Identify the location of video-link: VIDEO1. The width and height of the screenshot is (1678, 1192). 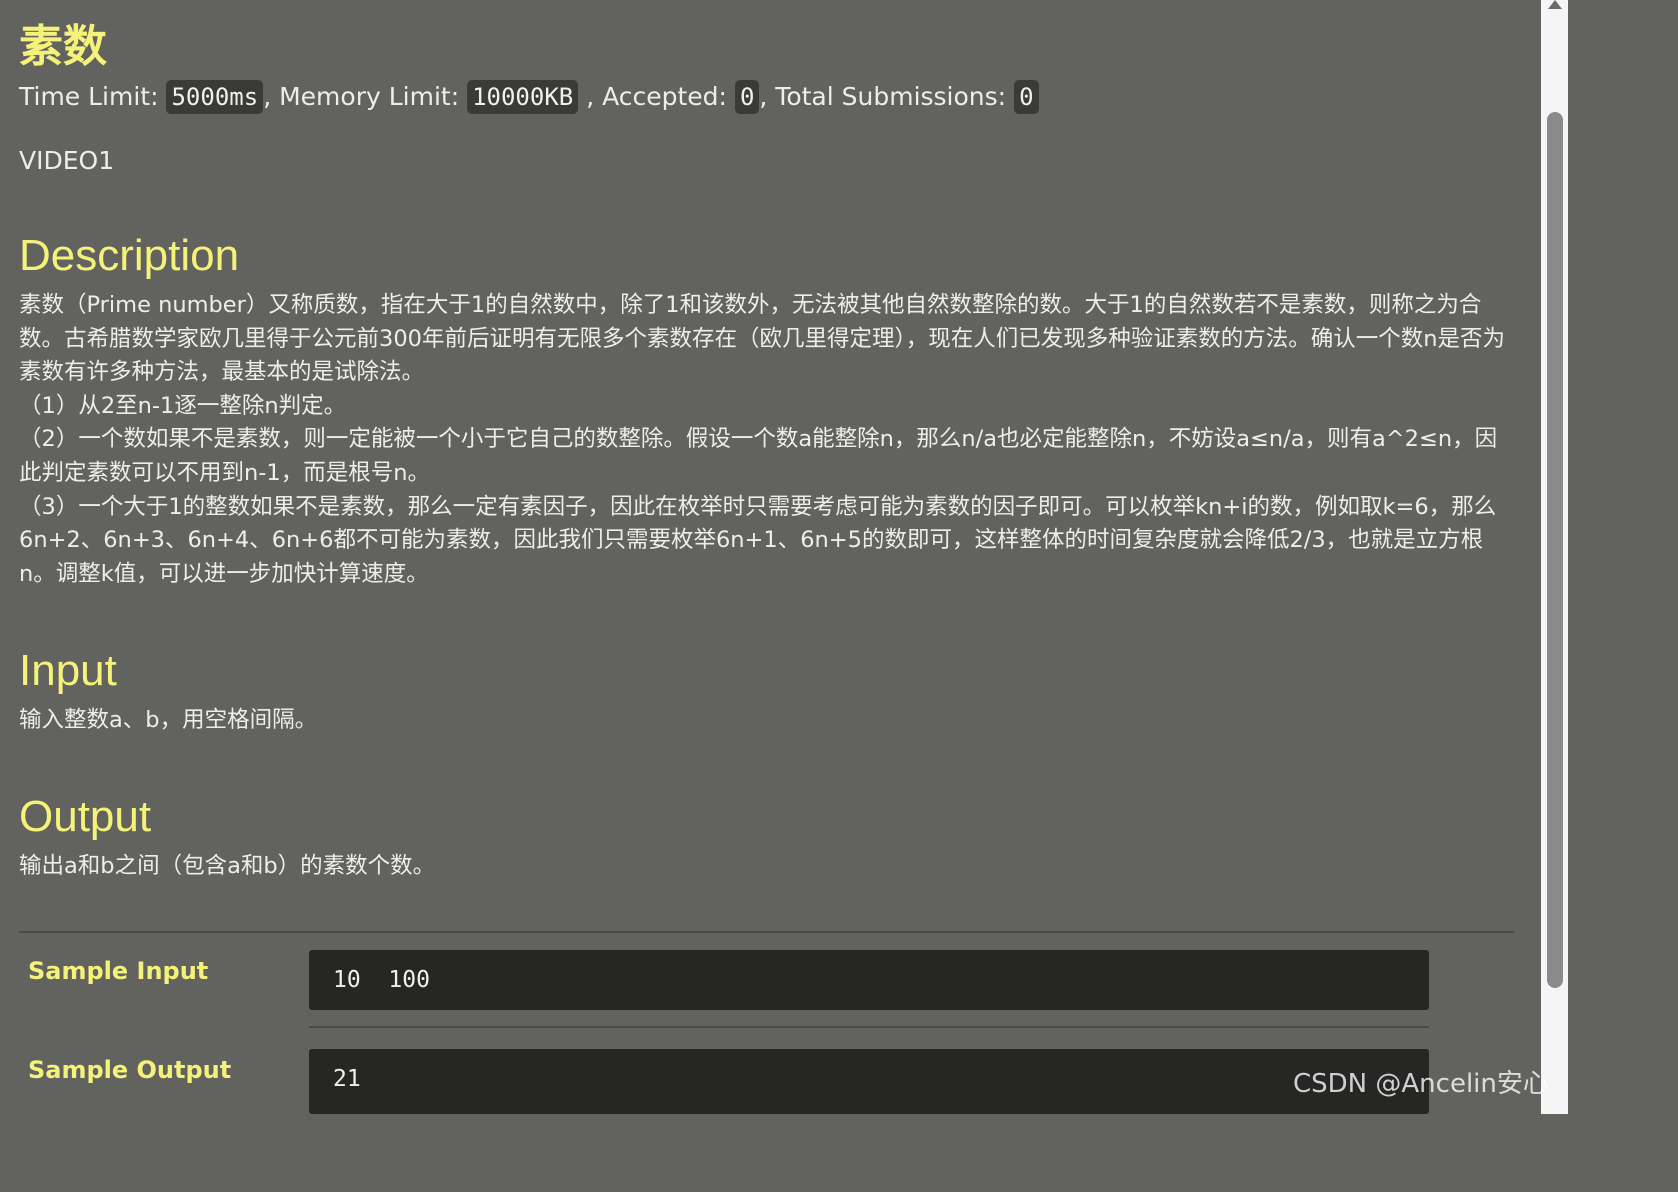
(66, 161).